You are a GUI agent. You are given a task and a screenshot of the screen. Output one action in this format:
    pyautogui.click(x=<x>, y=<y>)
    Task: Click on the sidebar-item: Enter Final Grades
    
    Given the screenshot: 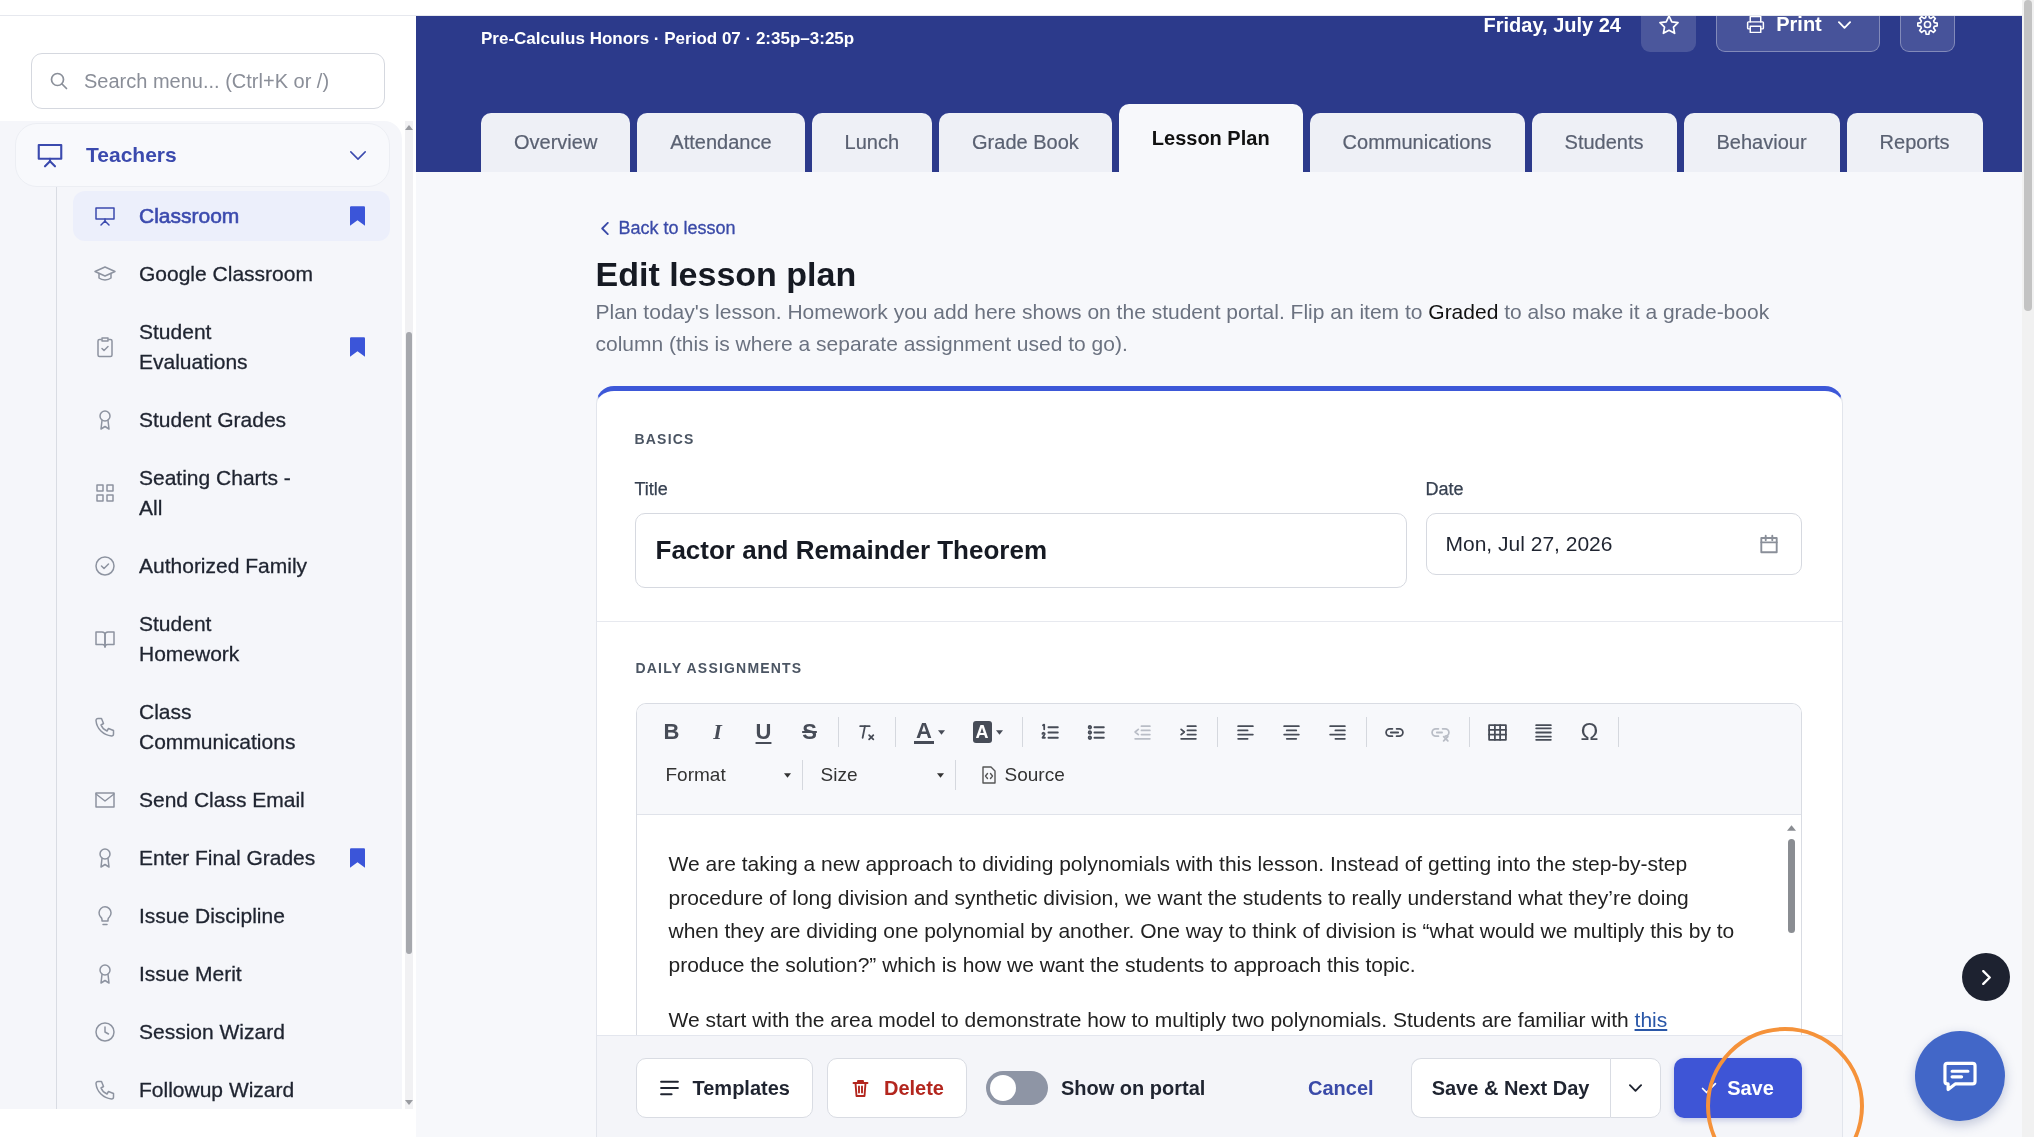 What is the action you would take?
    pyautogui.click(x=231, y=858)
    